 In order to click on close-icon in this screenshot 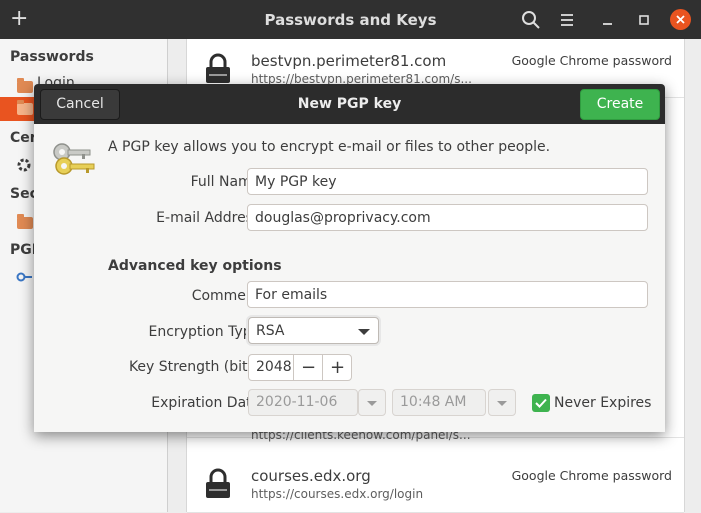, I will do `click(680, 19)`.